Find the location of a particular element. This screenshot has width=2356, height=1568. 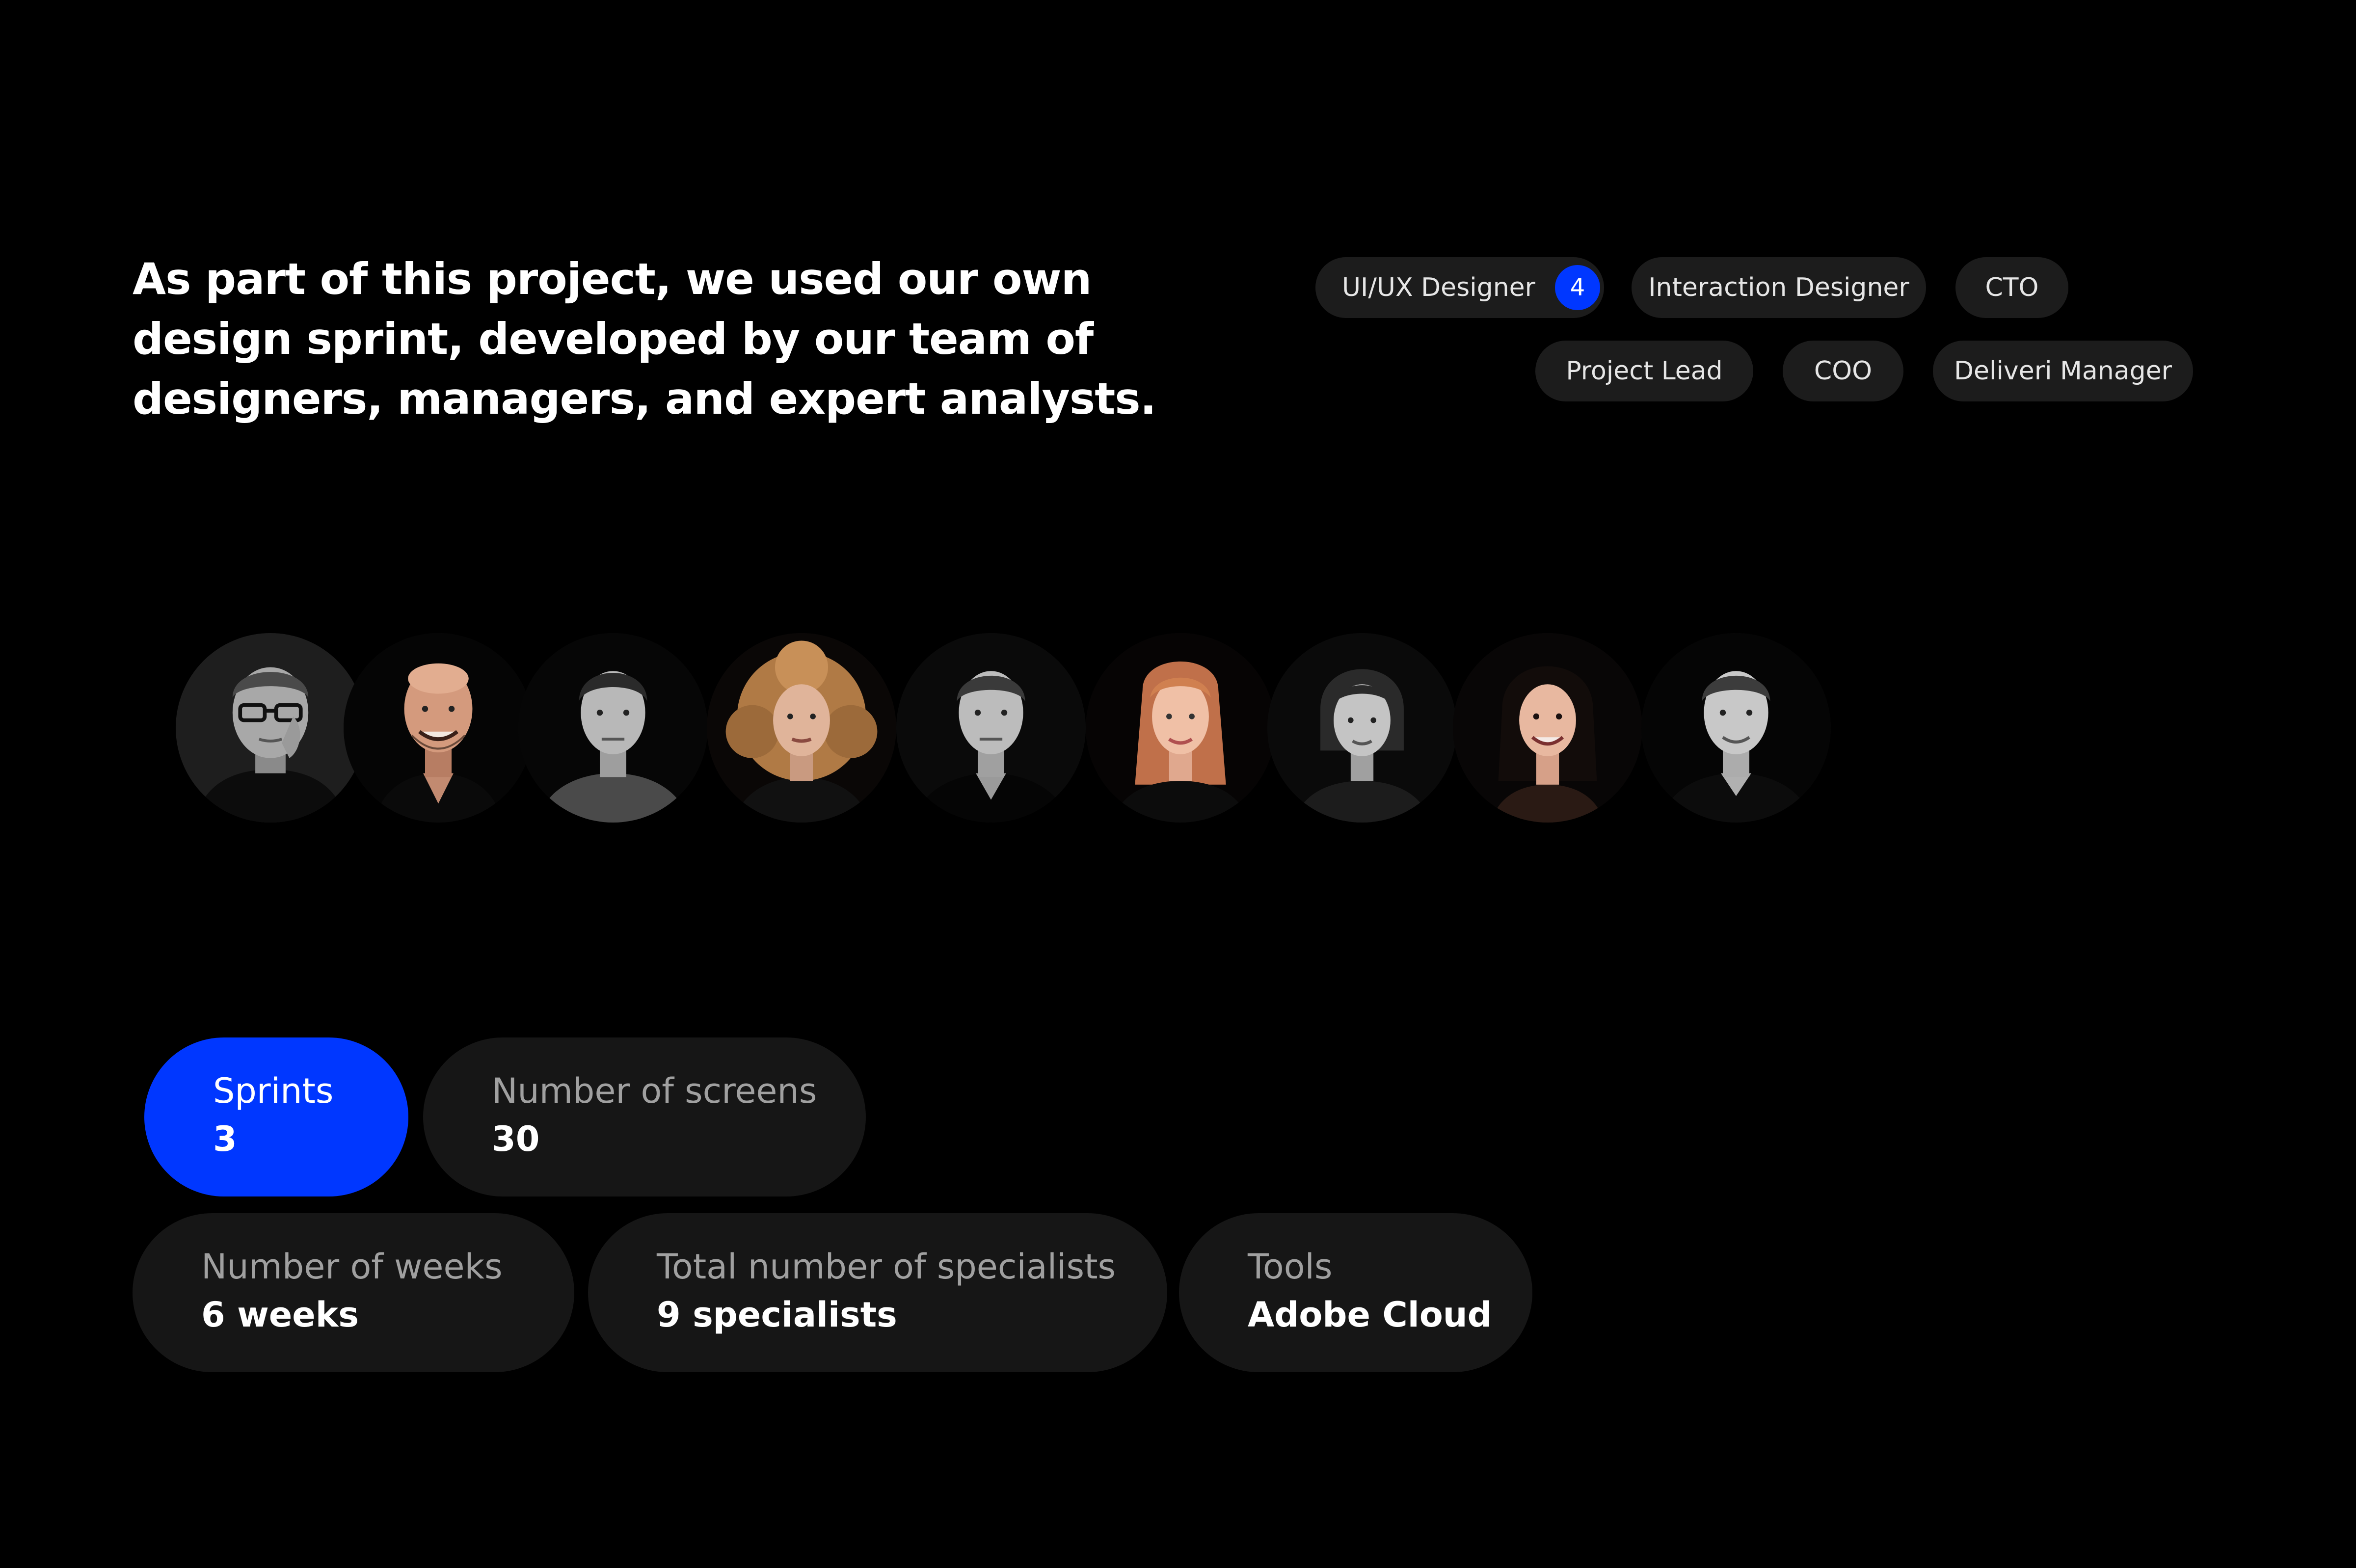

avatar-man-bald-smiling-icon is located at coordinates (439, 728).